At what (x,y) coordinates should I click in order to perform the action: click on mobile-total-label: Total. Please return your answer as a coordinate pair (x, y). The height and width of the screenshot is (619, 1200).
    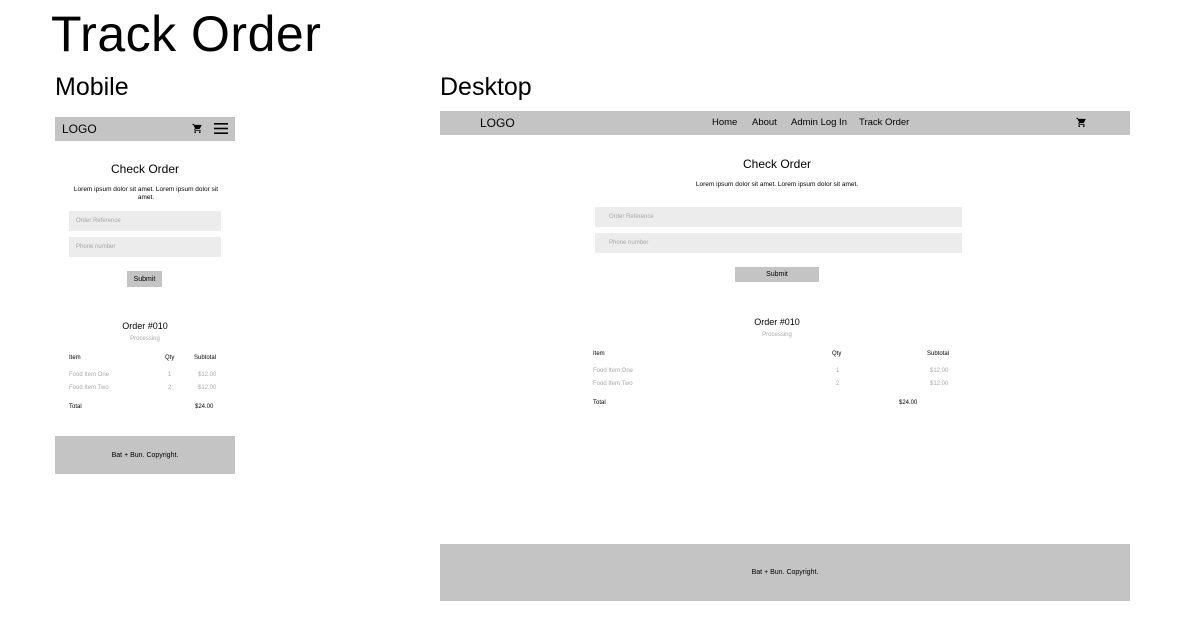
    Looking at the image, I should click on (75, 407).